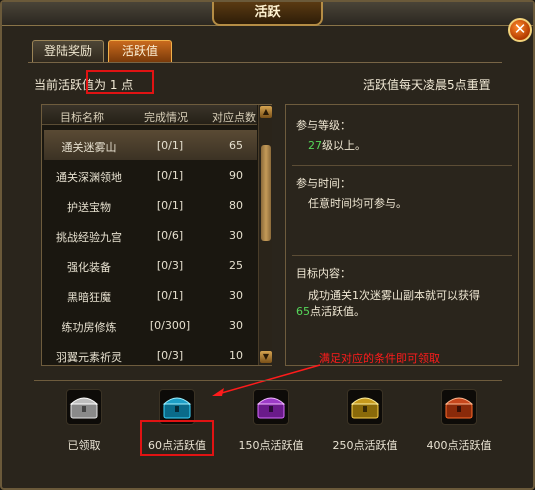 Image resolution: width=535 pixels, height=490 pixels. Describe the element at coordinates (82, 117) in the screenshot. I see `header-target-name: 目标名称` at that location.